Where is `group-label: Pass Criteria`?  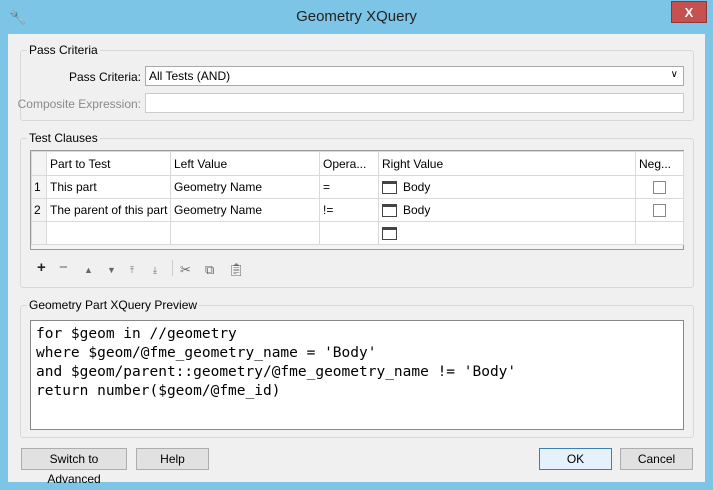
group-label: Pass Criteria is located at coordinates (63, 50).